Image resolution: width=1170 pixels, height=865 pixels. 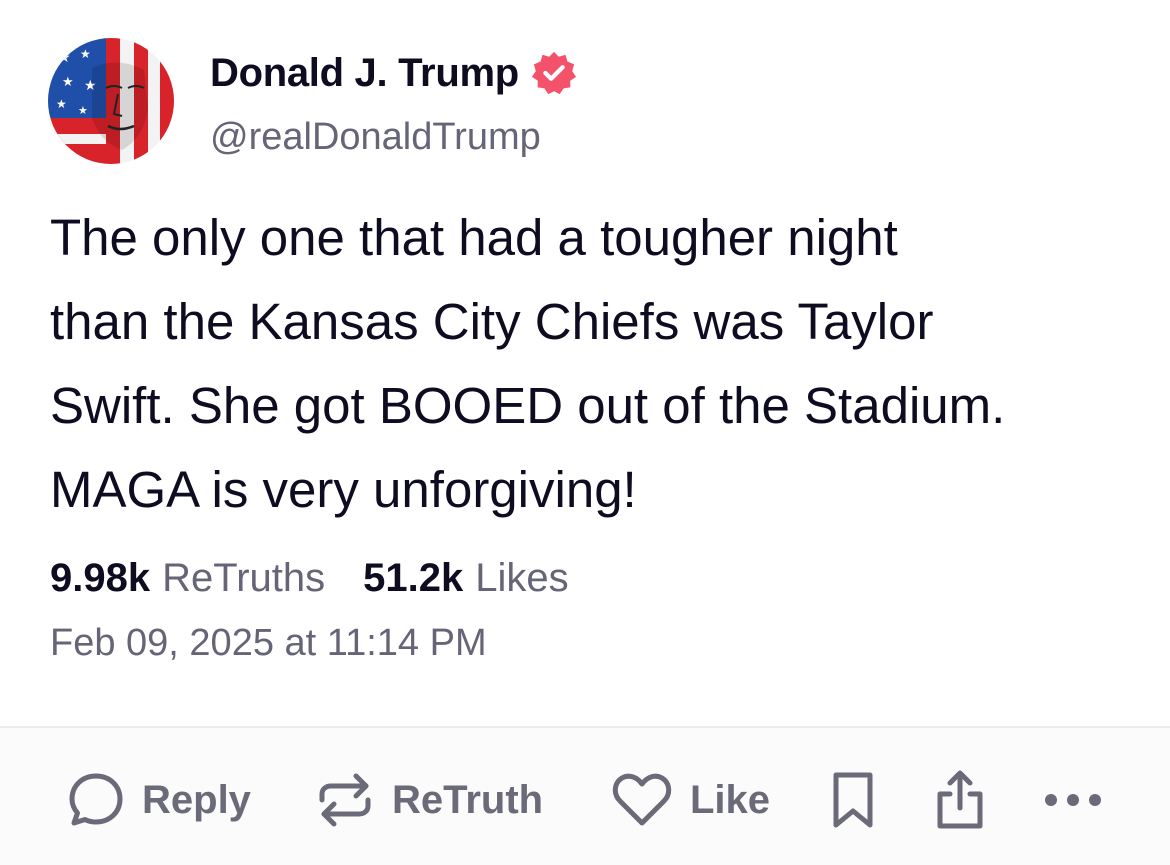 I want to click on more-icon, so click(x=1073, y=800).